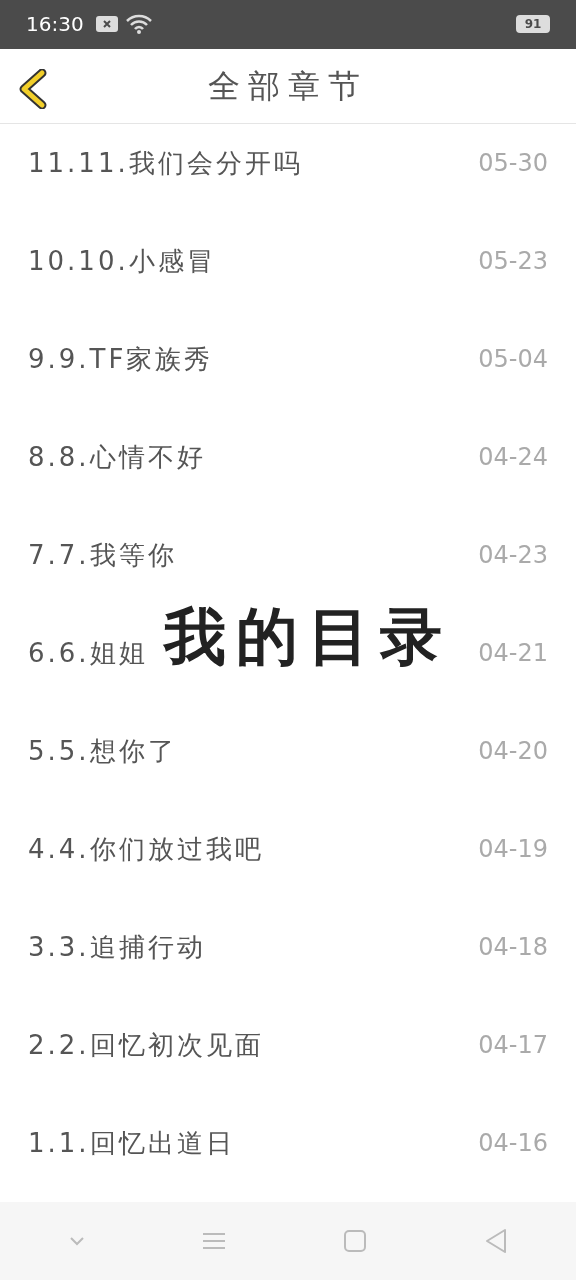  Describe the element at coordinates (102, 751) in the screenshot. I see `chapter-title: 5.5.想你了` at that location.